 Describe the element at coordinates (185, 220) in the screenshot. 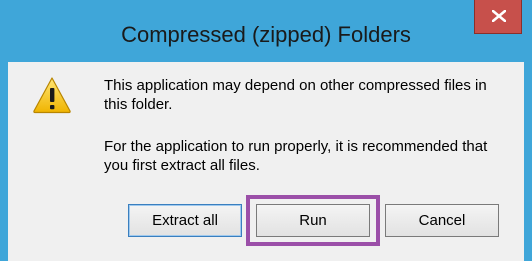

I see `extract-all-button: Extract all` at that location.